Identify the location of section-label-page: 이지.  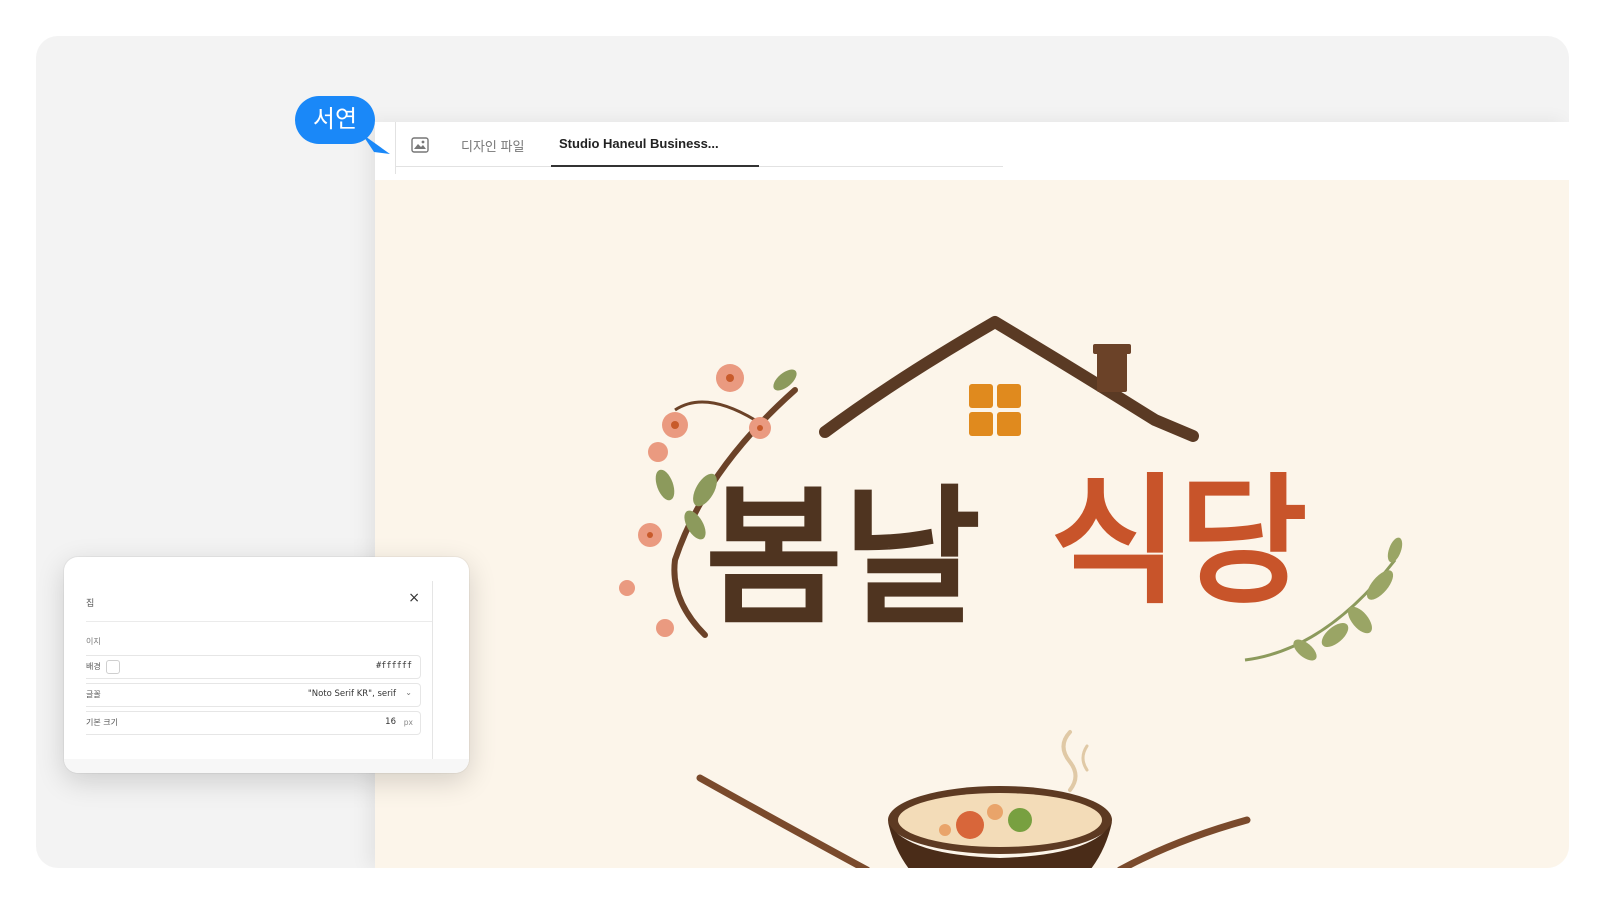
(93, 641).